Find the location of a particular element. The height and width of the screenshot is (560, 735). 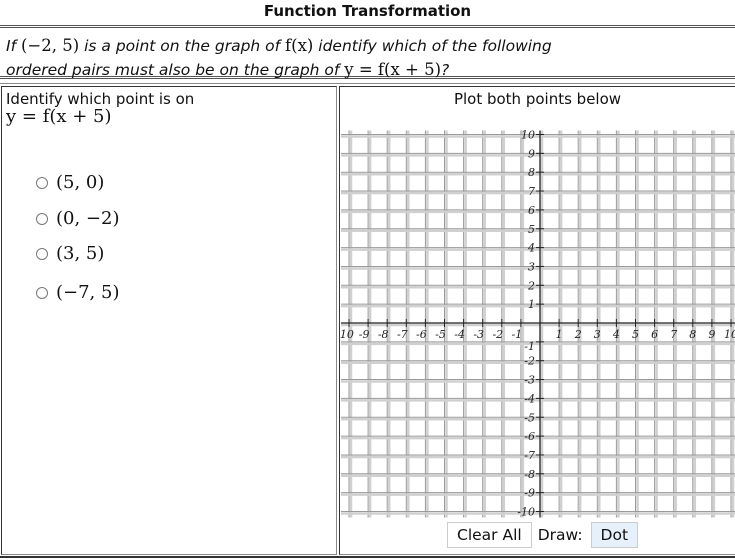

x-tick-label: -3 is located at coordinates (478, 334).